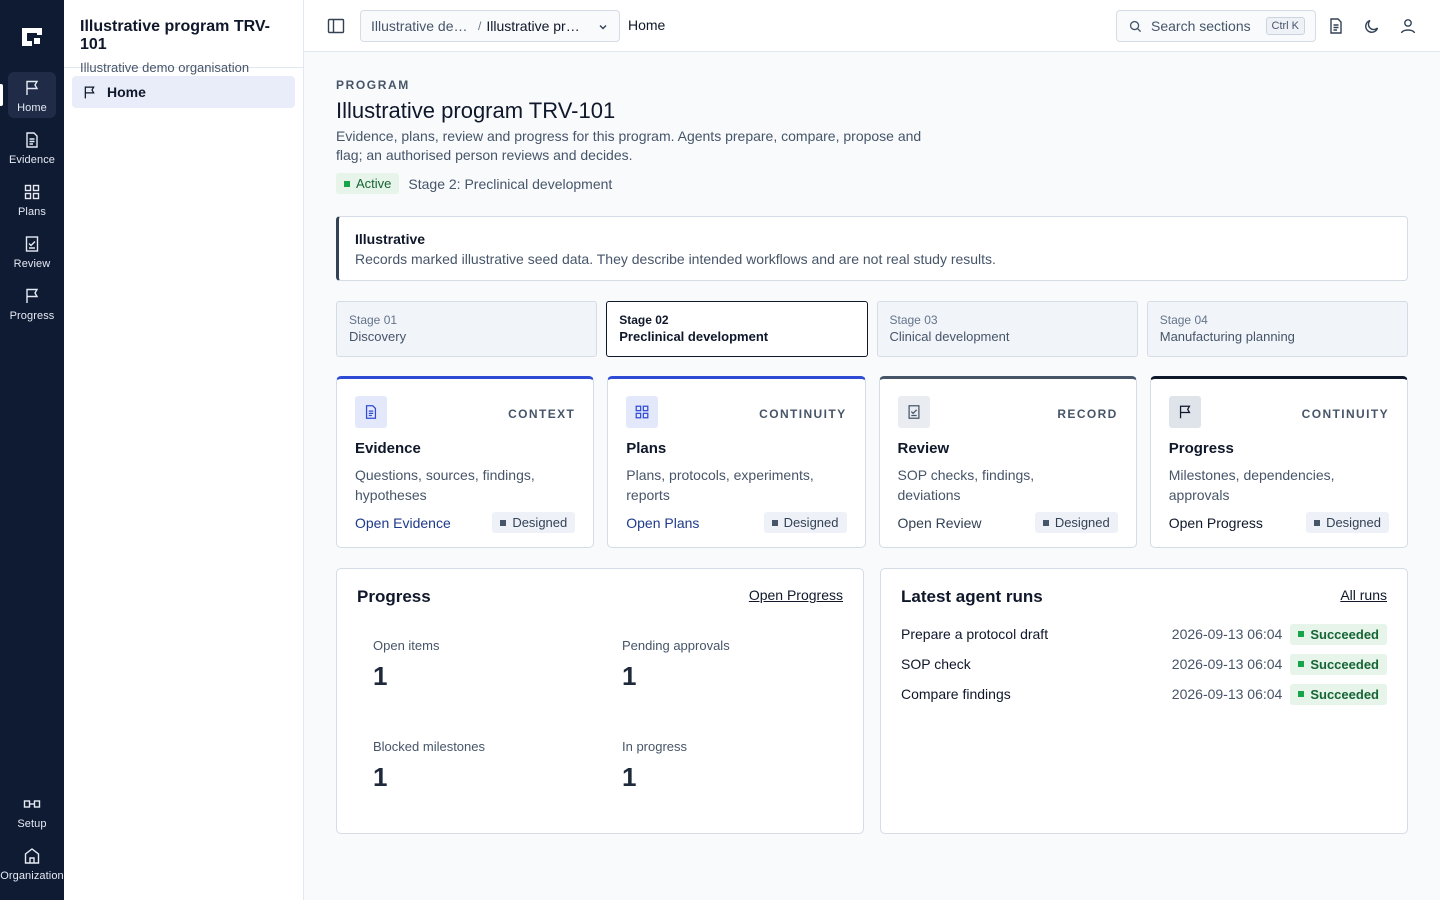  Describe the element at coordinates (655, 746) in the screenshot. I see `stat-label: In progress` at that location.